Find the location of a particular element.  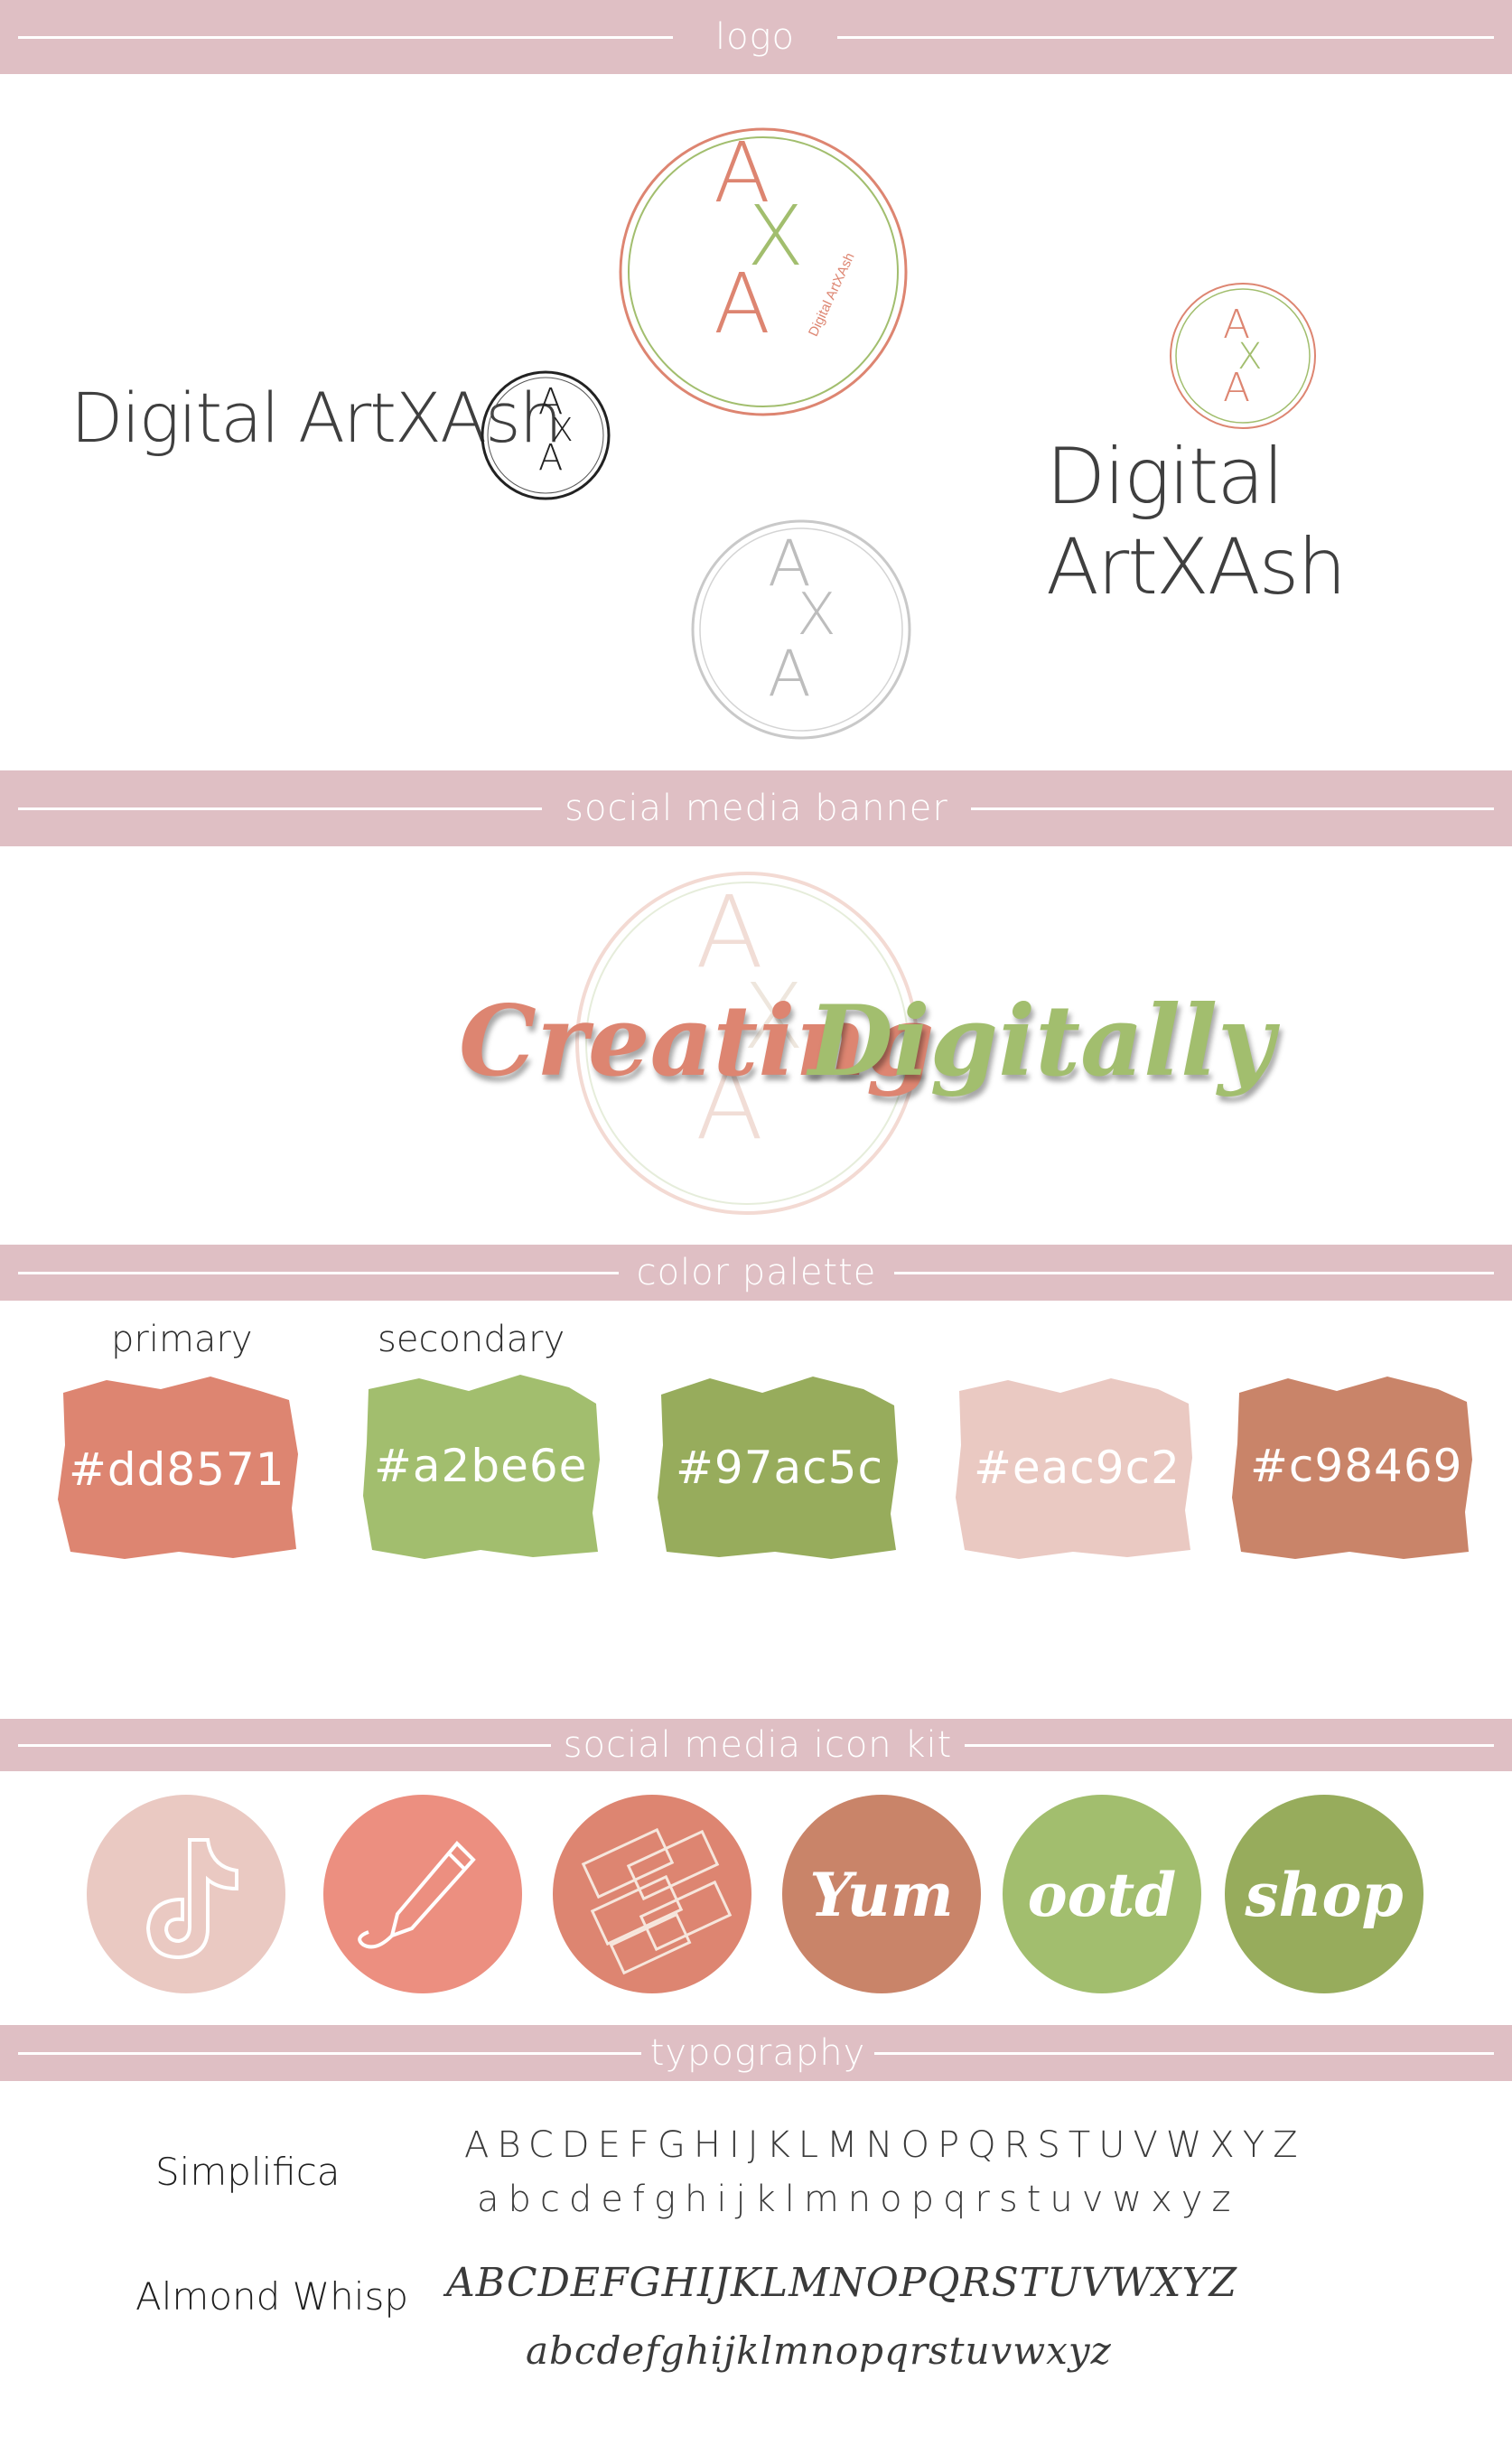

brand-wordmark-right: Digital ArtXAsh is located at coordinates (1196, 522).